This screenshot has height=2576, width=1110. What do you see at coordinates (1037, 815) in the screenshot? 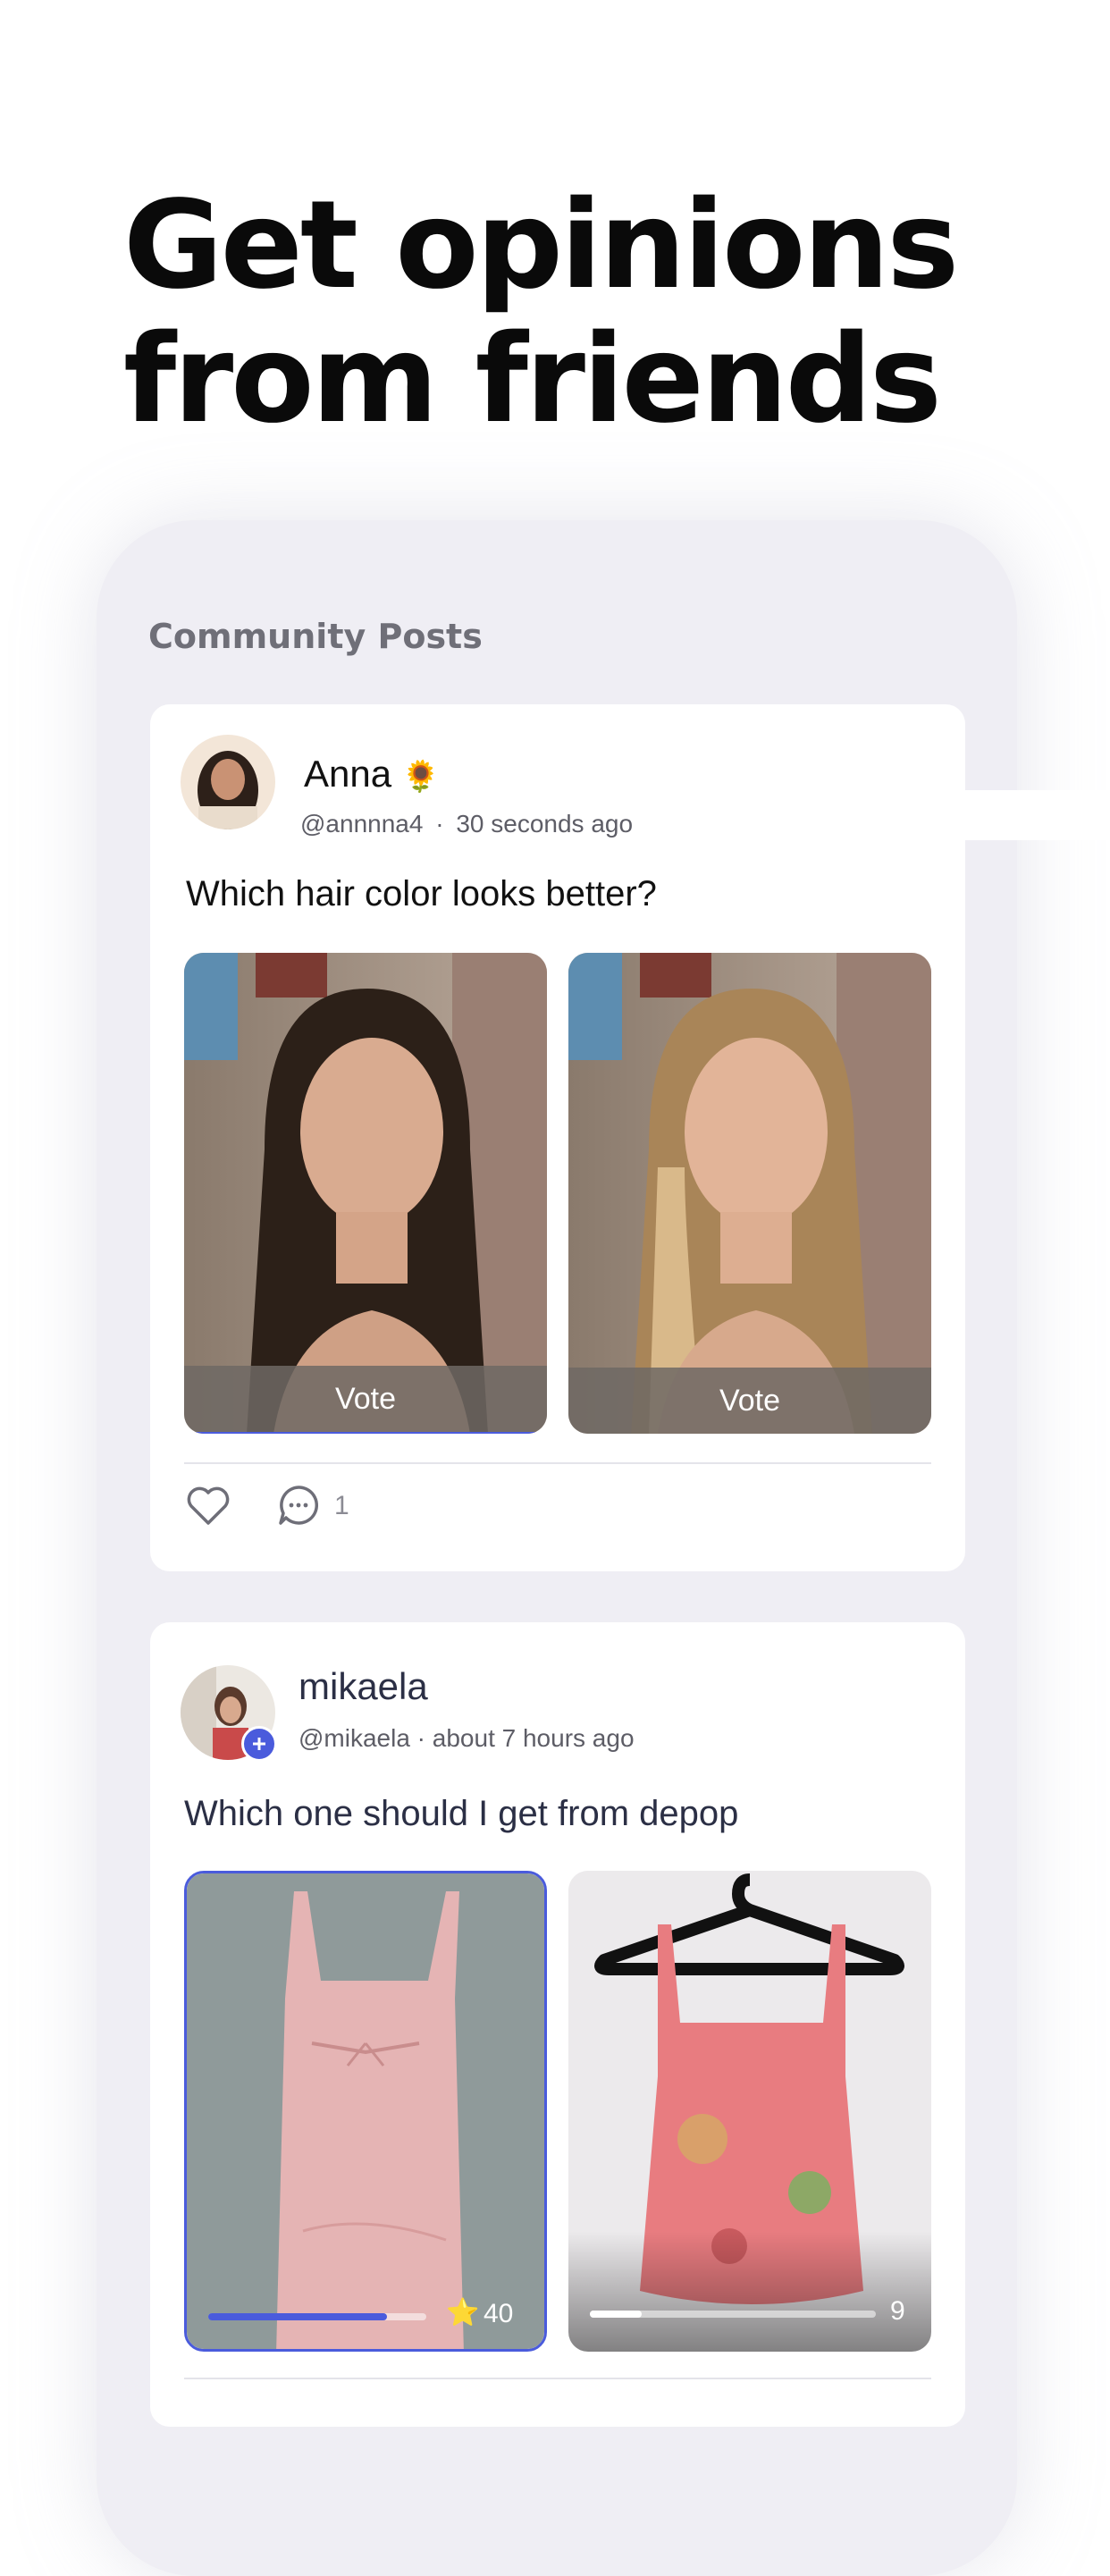
I see `decorative-bar` at bounding box center [1037, 815].